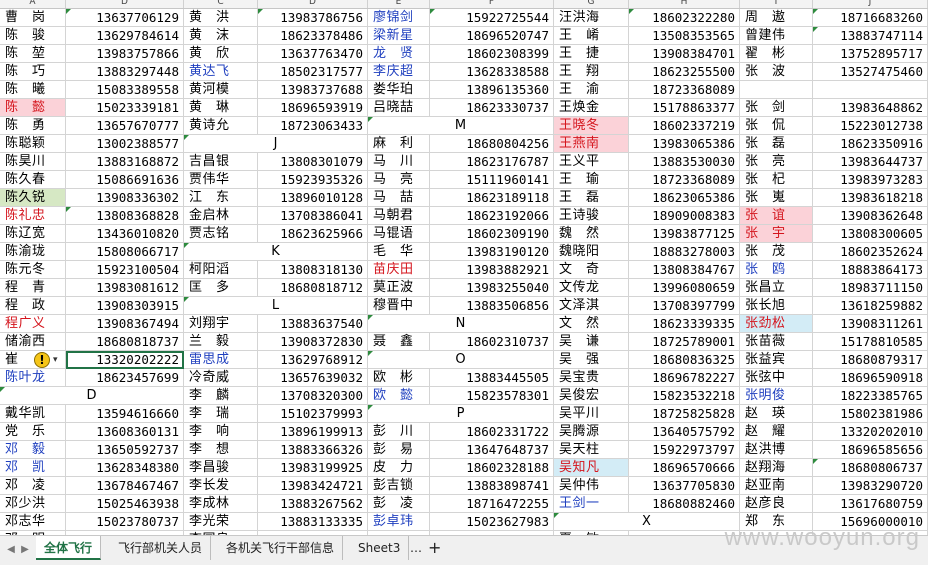 The height and width of the screenshot is (565, 928). Describe the element at coordinates (591, 54) in the screenshot. I see `name-cell: 王 捷` at that location.